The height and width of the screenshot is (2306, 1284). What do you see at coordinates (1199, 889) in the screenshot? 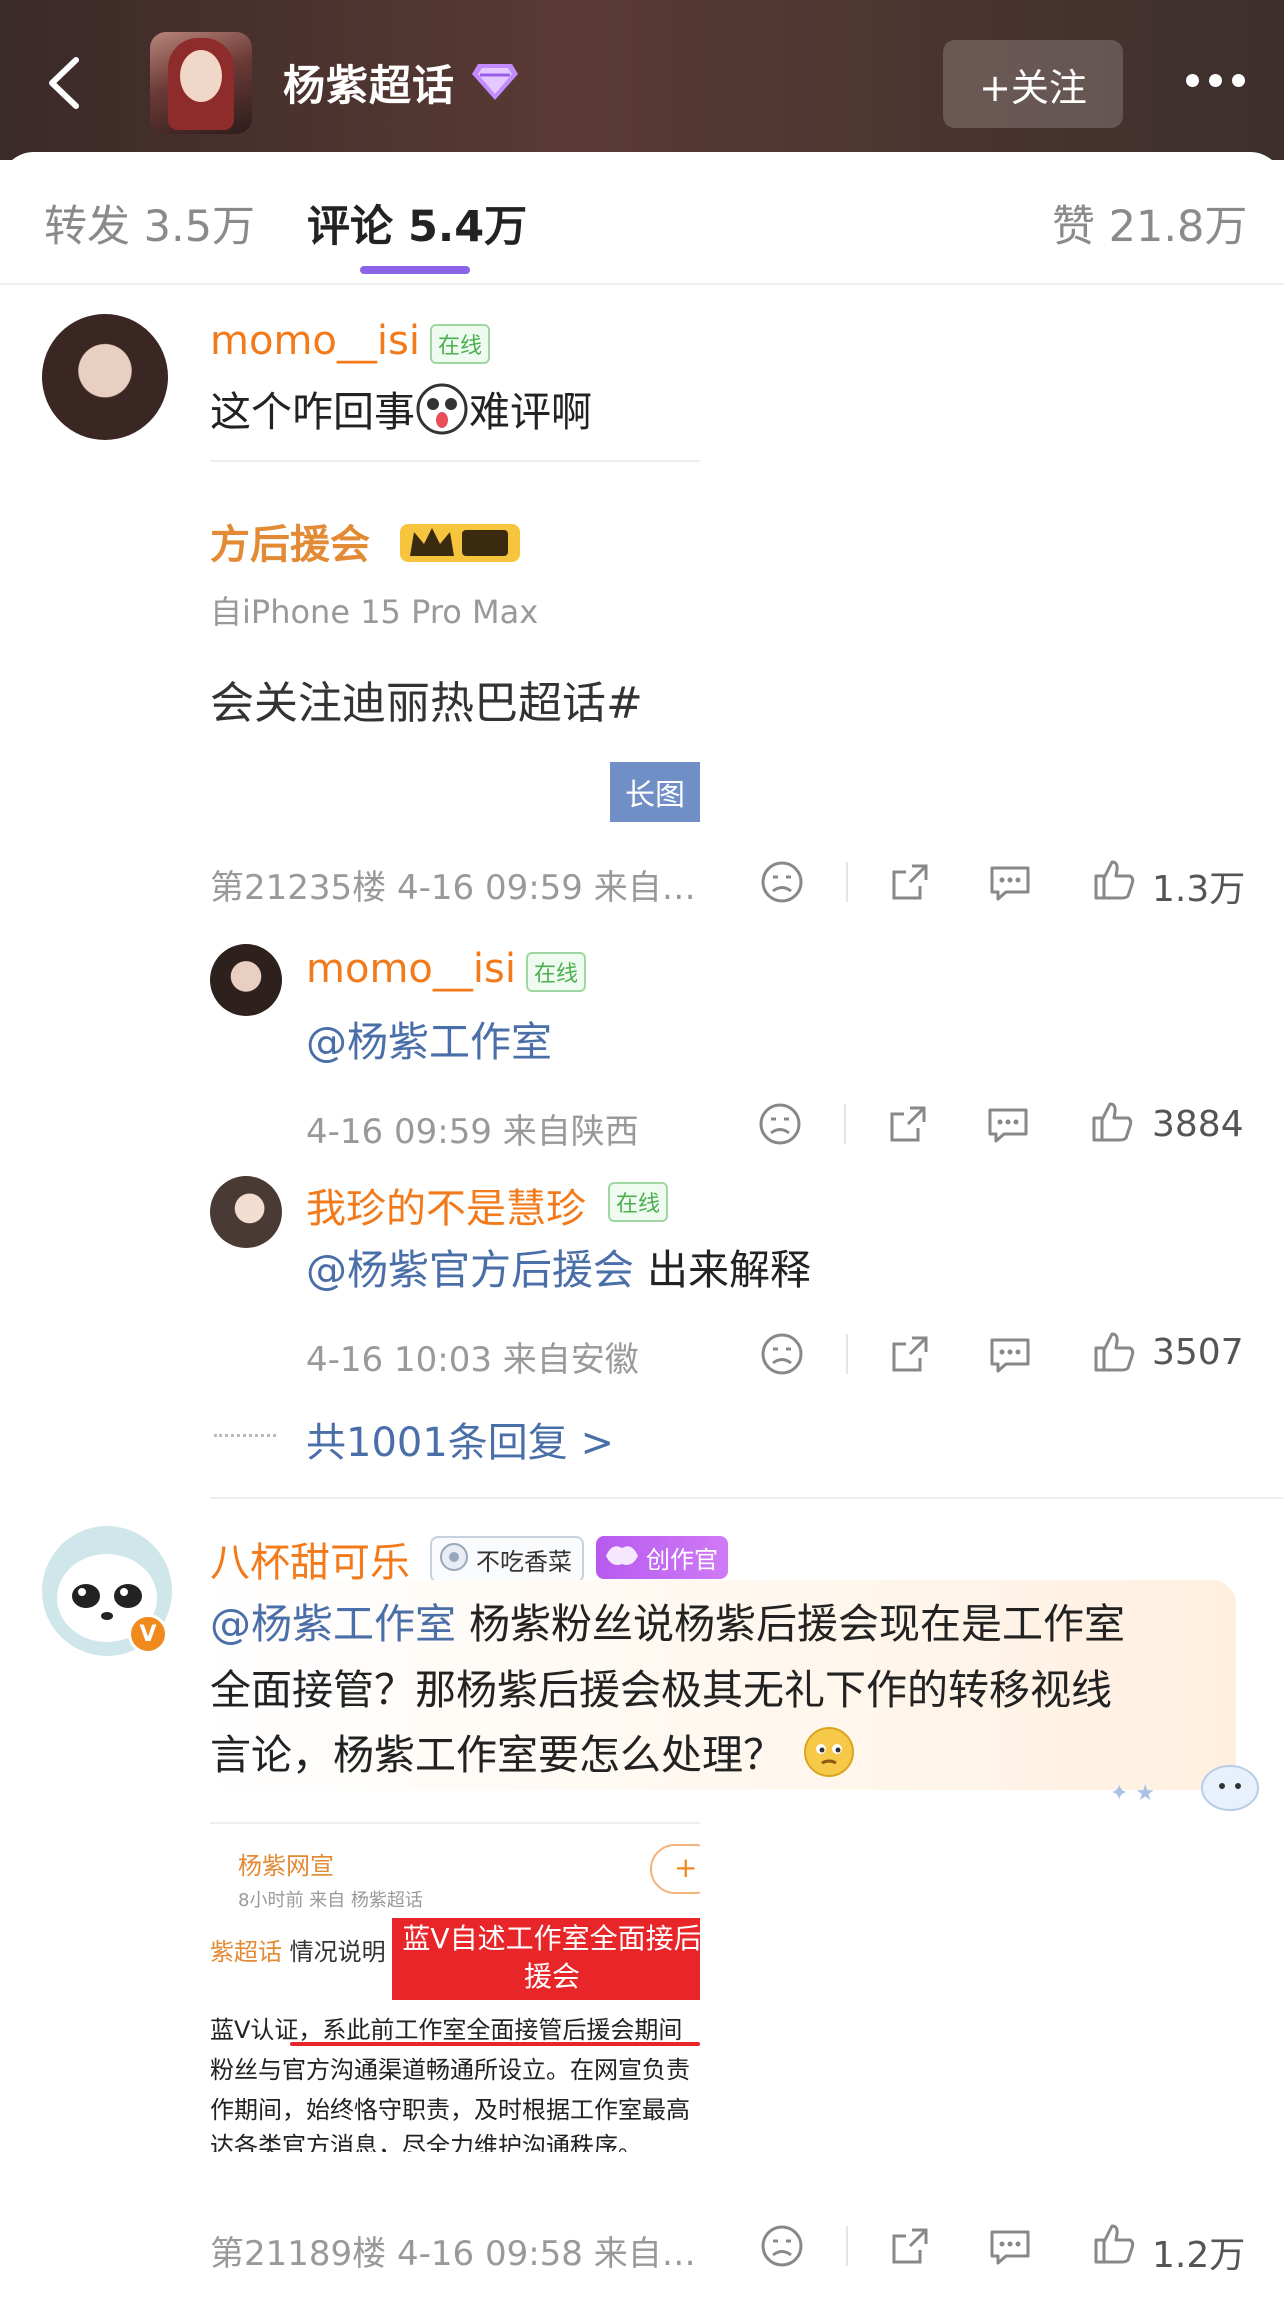
I see `like-count: 1.3万` at bounding box center [1199, 889].